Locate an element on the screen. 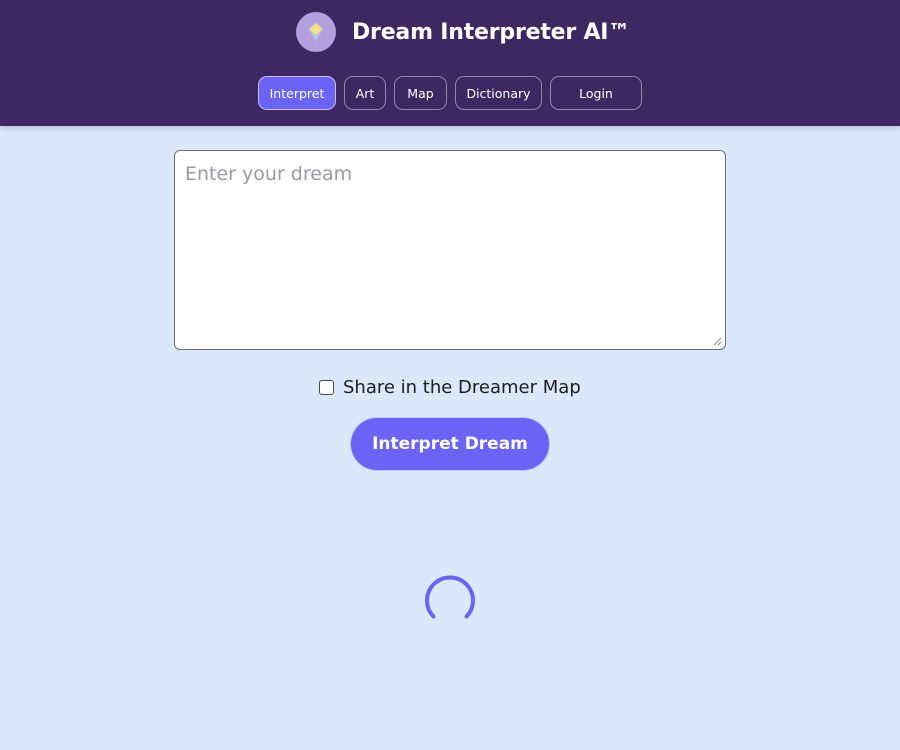  nav-login: Login is located at coordinates (596, 93).